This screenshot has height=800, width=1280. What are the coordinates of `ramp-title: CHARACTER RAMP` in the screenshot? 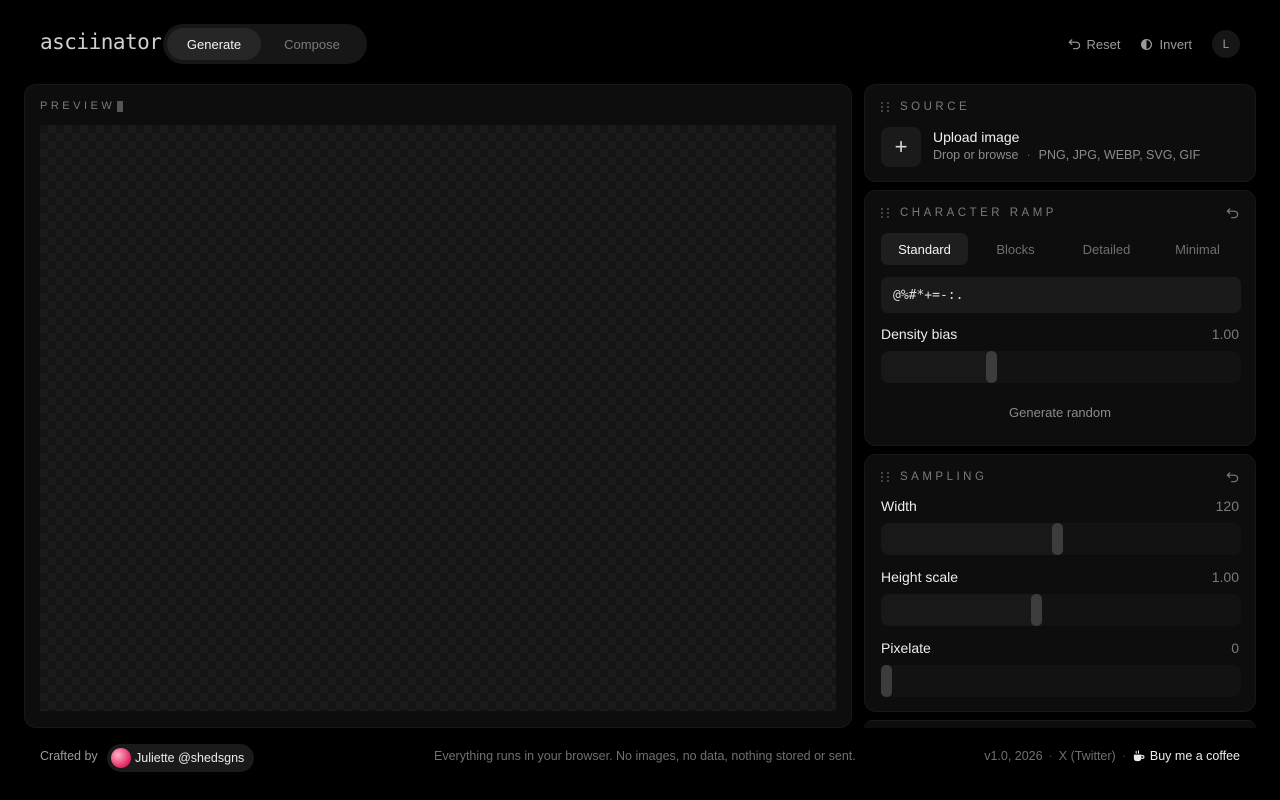 It's located at (978, 213).